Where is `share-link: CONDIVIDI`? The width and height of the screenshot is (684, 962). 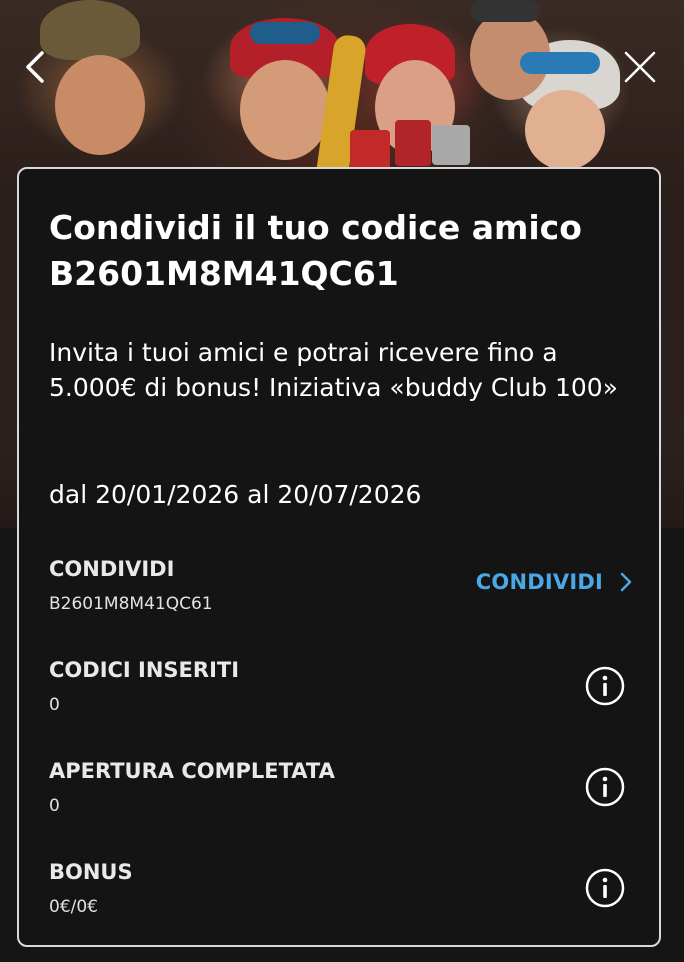
share-link: CONDIVIDI is located at coordinates (554, 582).